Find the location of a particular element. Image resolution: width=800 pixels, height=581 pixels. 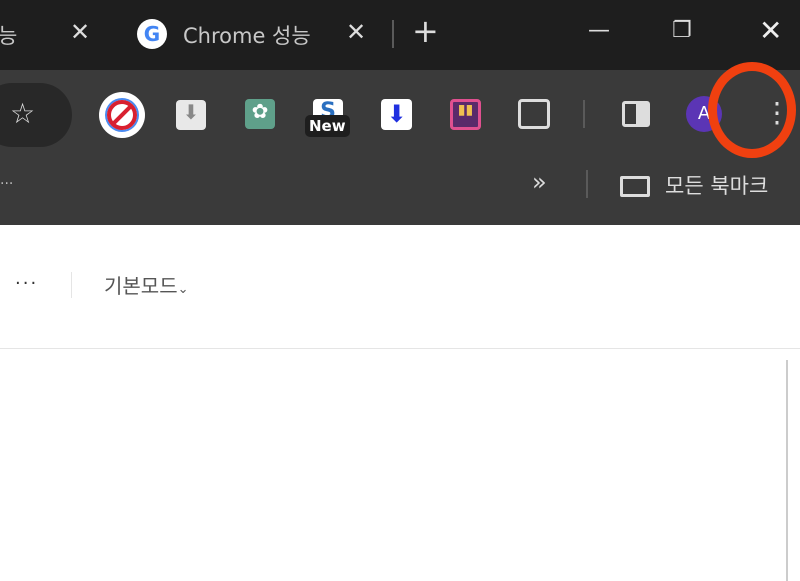

mode-label: 기본모드 is located at coordinates (141, 286).